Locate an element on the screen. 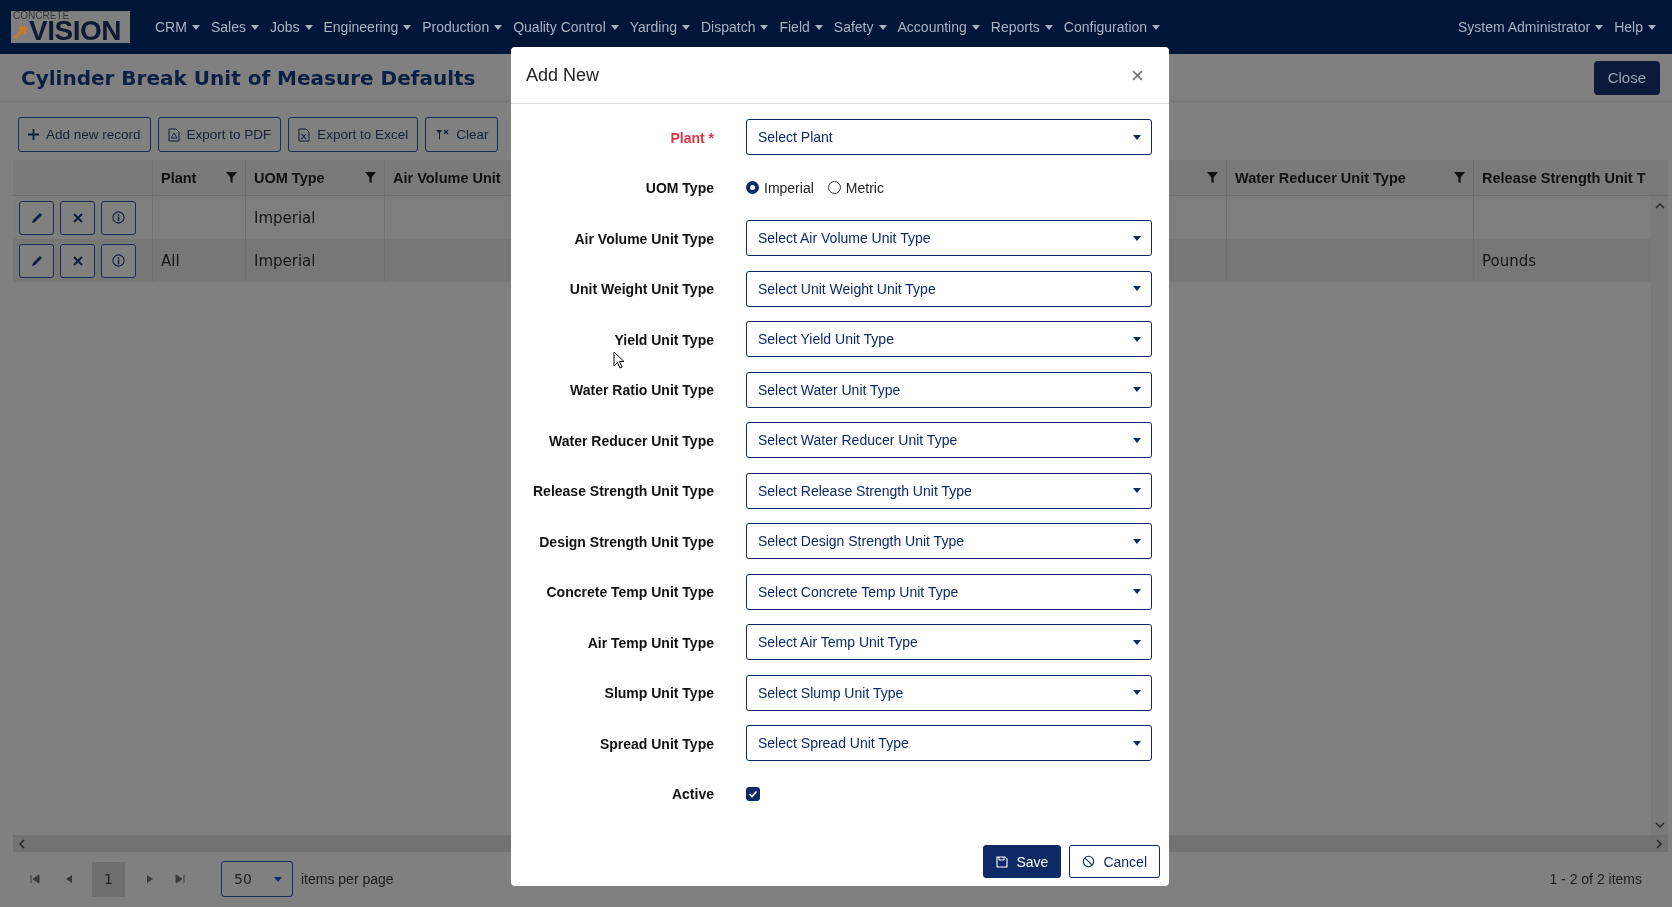 Image resolution: width=1672 pixels, height=907 pixels. page-title: Cylinder Break Unit of Measure Defaults is located at coordinates (248, 77).